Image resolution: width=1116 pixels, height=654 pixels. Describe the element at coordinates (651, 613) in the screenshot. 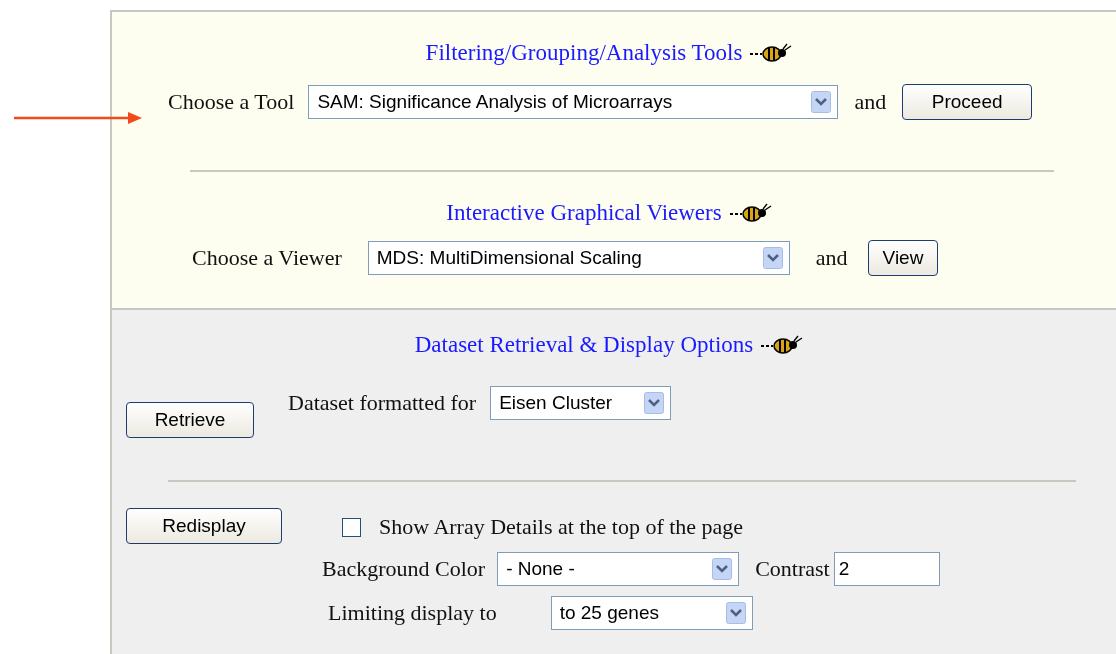

I see `limit-select: to 25 genes` at that location.